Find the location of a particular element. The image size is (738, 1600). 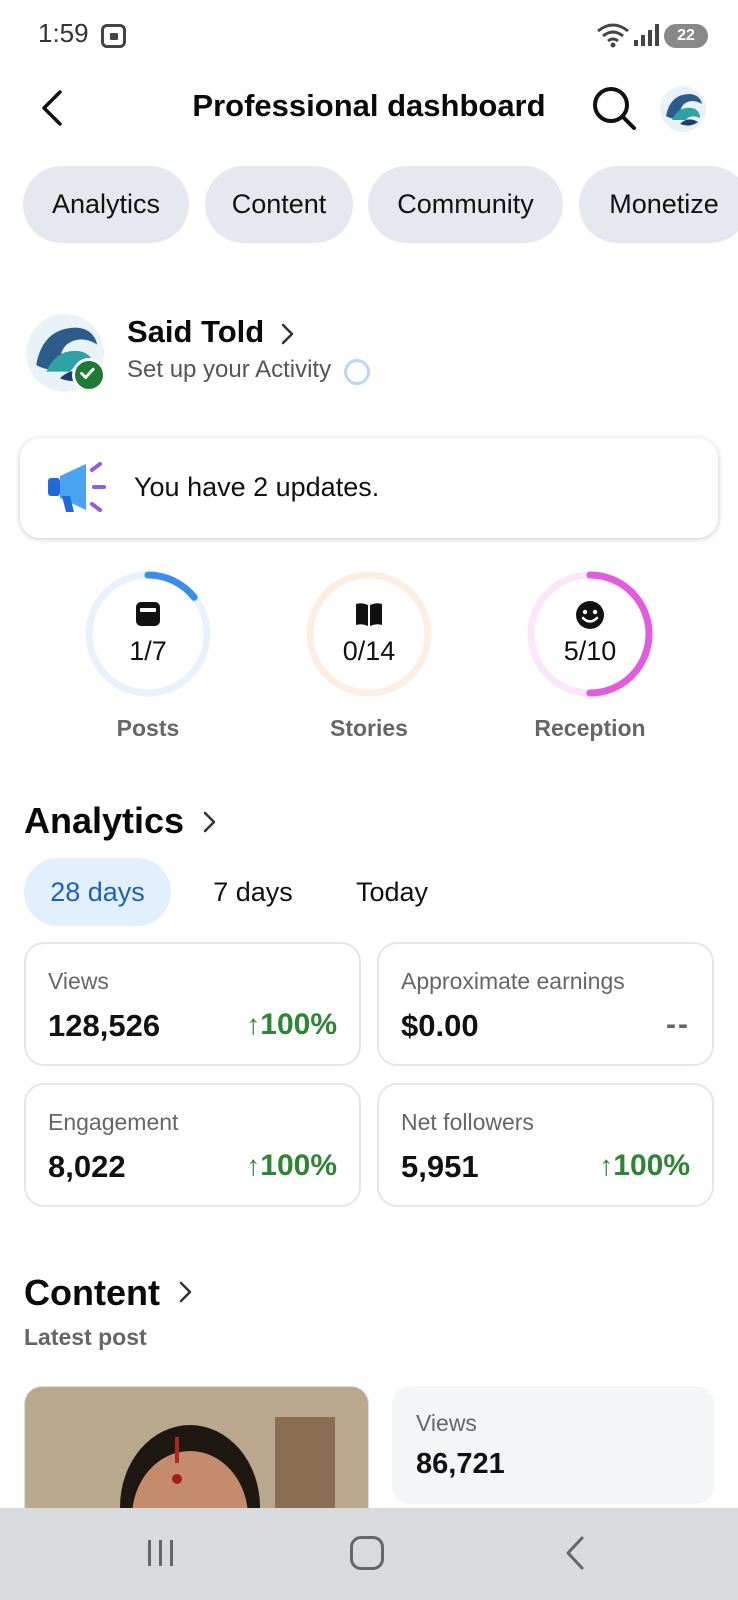

latest-post-label: Latest post is located at coordinates (85, 1337).